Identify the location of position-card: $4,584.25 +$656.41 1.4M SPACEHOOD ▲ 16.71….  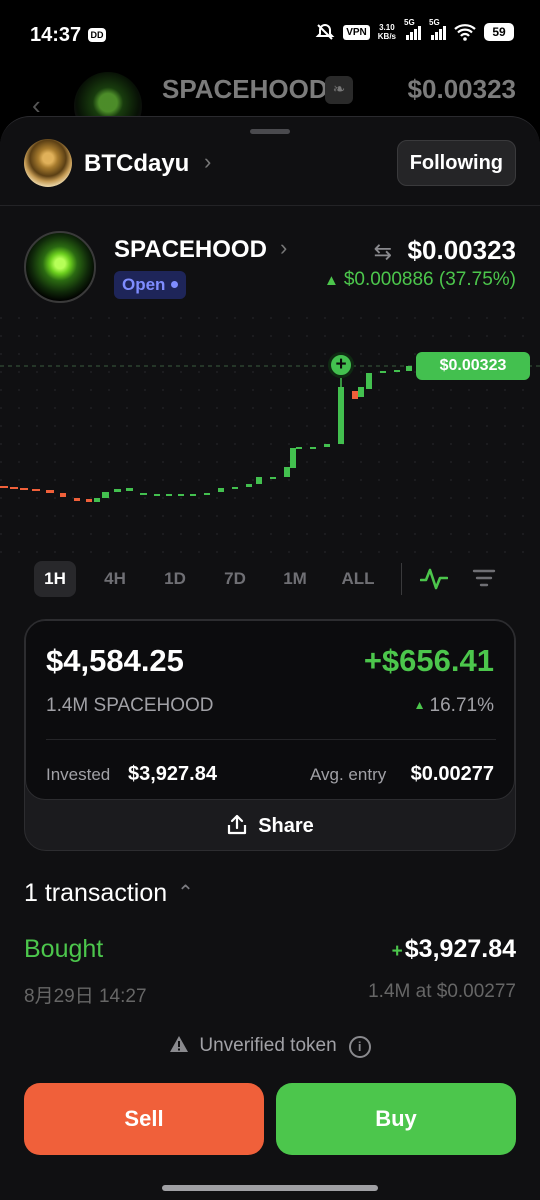
(270, 710).